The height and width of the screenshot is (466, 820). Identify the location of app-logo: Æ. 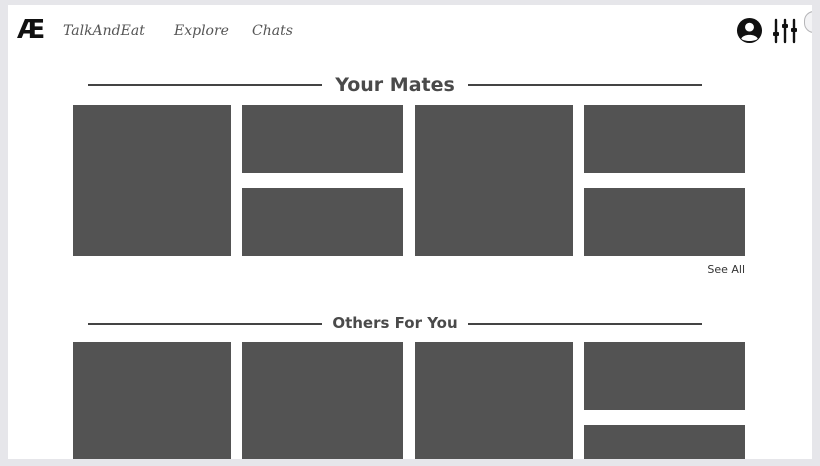
(31, 30).